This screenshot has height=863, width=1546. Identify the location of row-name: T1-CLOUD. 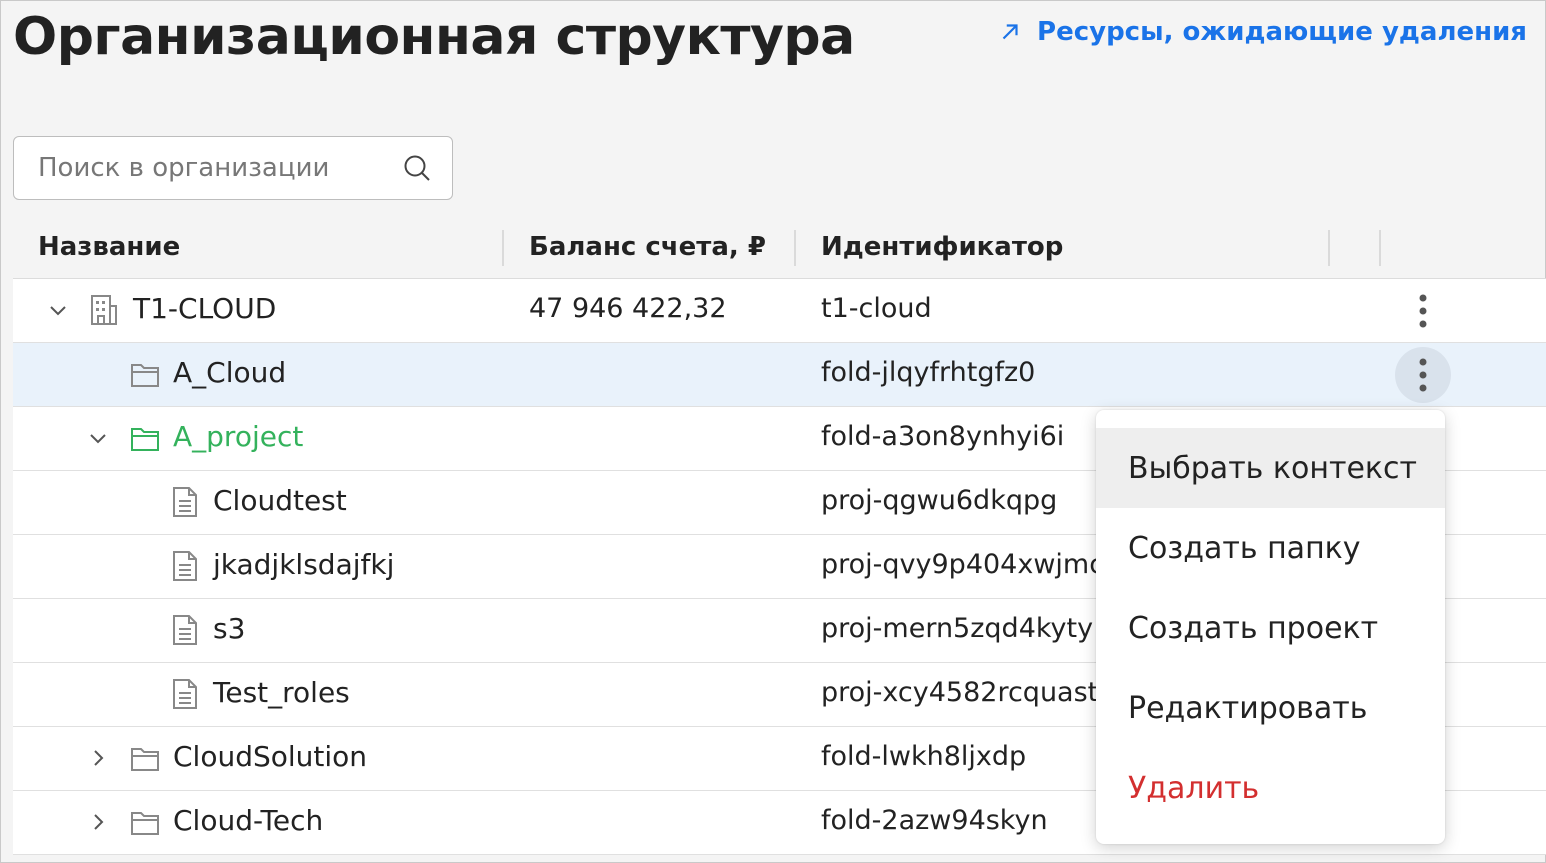
(204, 308).